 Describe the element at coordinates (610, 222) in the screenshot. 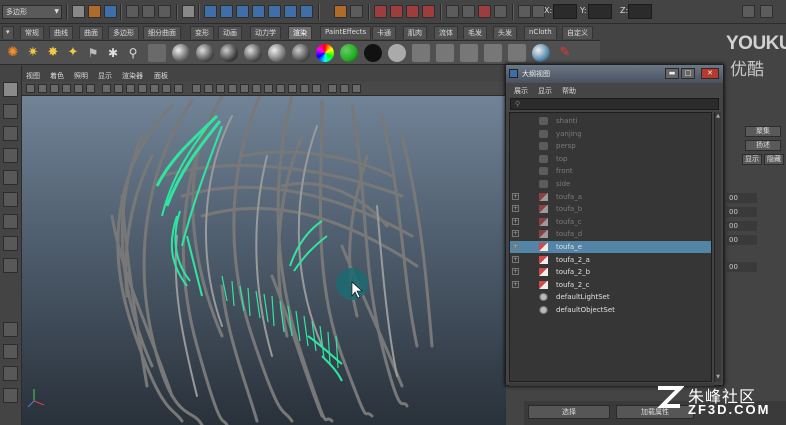

I see `outliner-item-toufa_c: + toufa_c` at that location.